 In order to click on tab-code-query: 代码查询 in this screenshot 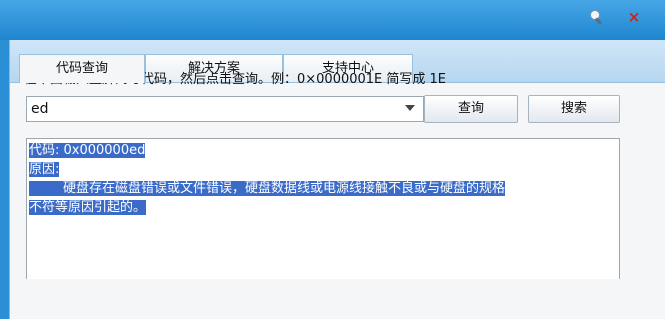, I will do `click(82, 68)`.